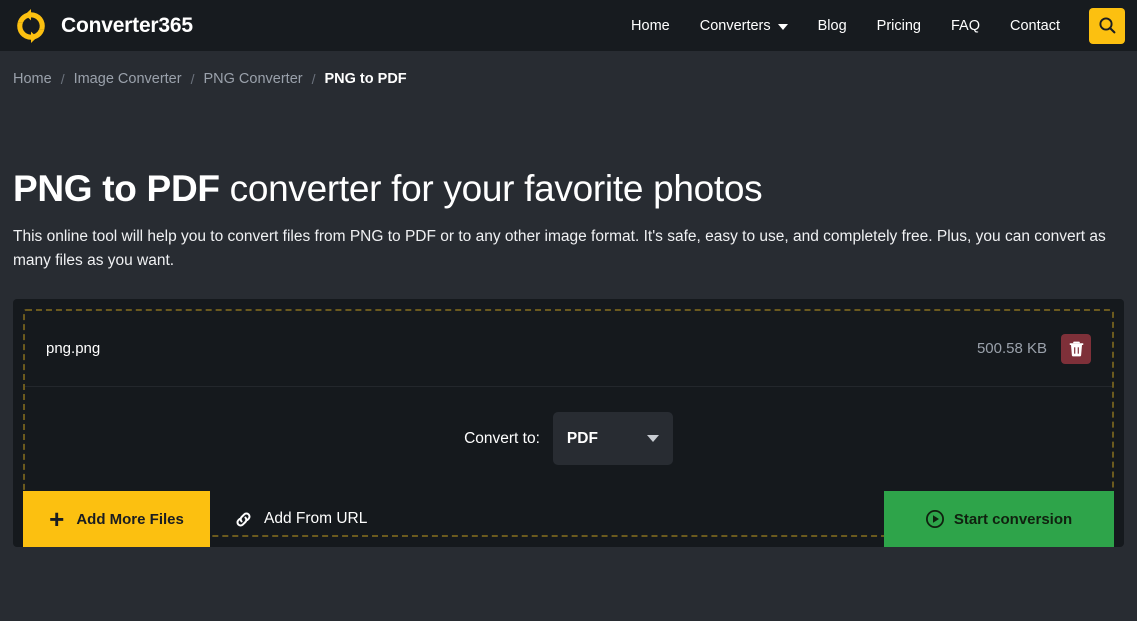 The height and width of the screenshot is (621, 1137). I want to click on nav-item-blog-label: Blog, so click(832, 25).